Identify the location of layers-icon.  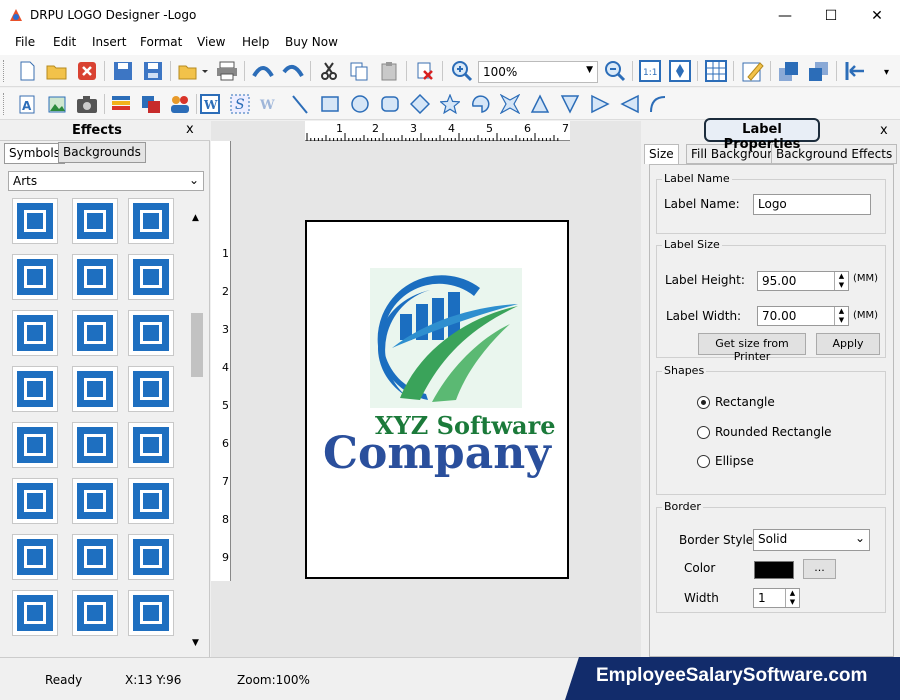
(151, 104).